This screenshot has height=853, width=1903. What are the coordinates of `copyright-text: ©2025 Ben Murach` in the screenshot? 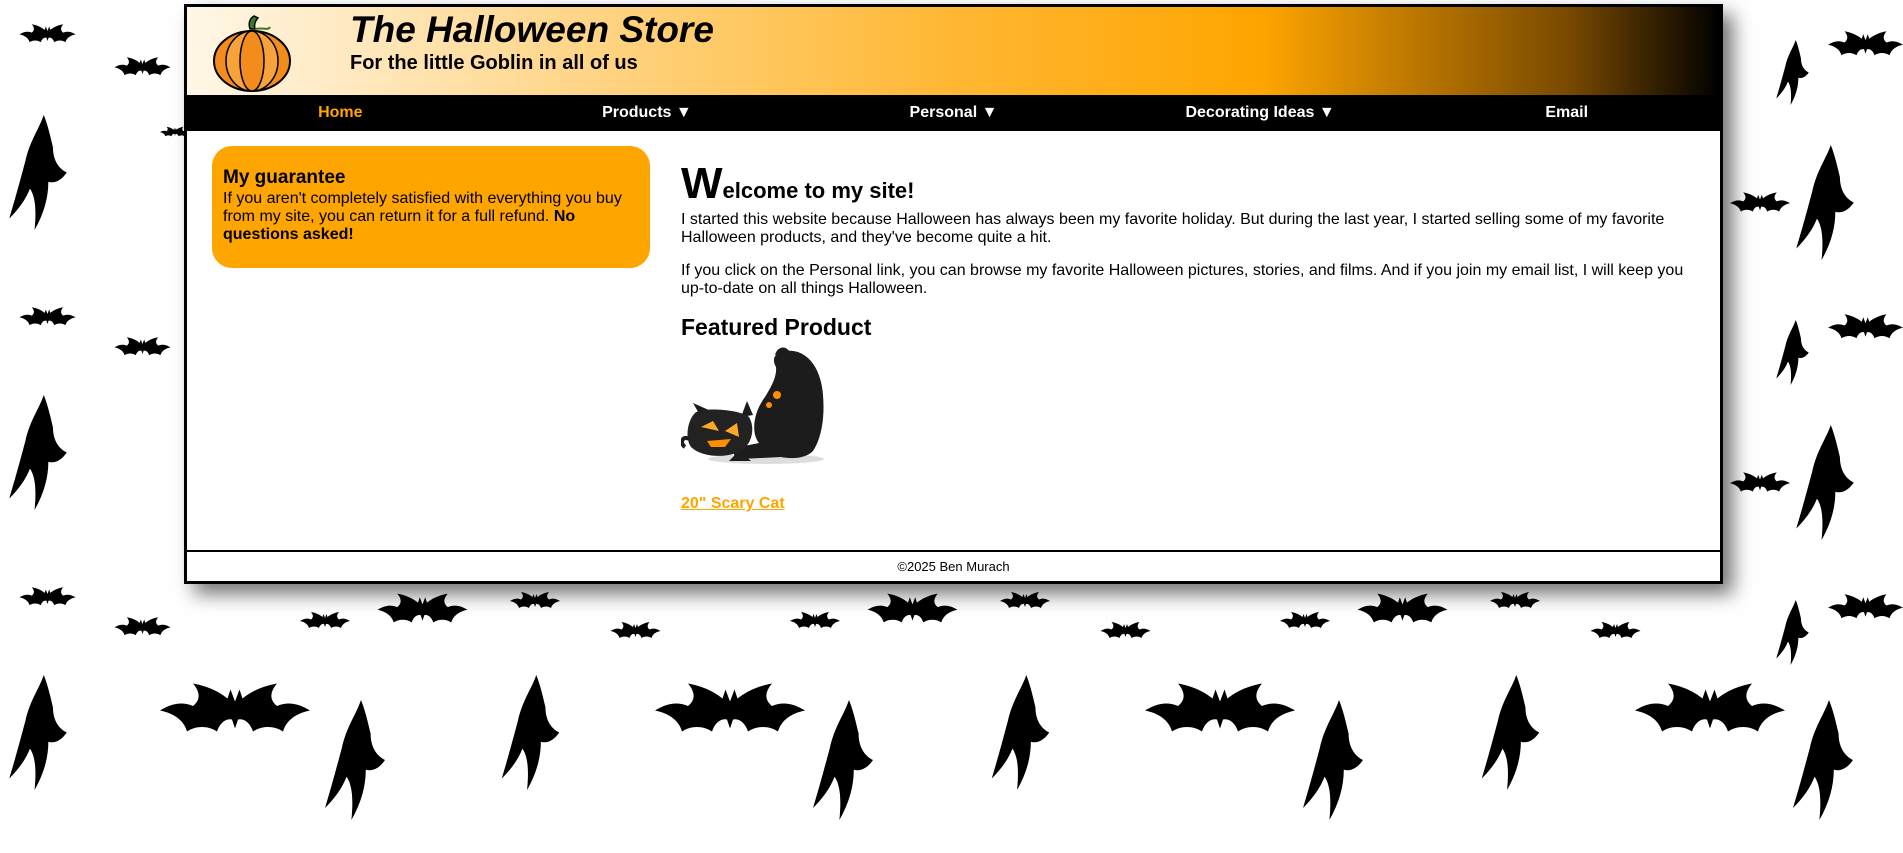 It's located at (953, 566).